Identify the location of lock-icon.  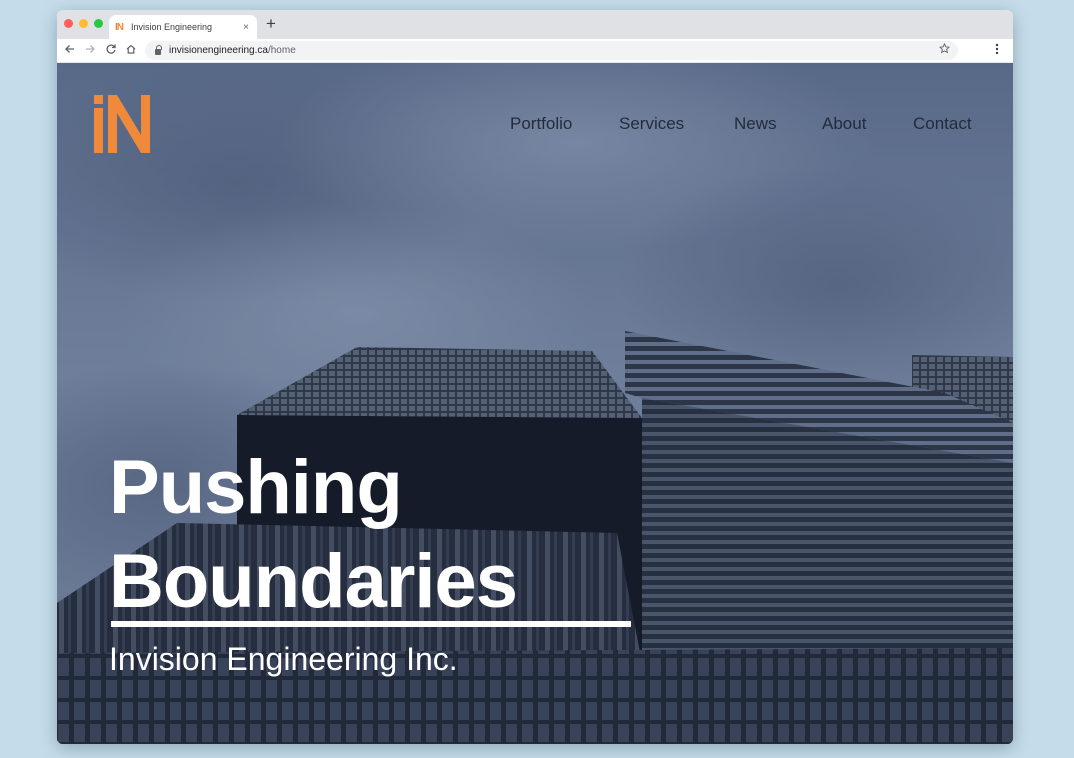
(158, 50).